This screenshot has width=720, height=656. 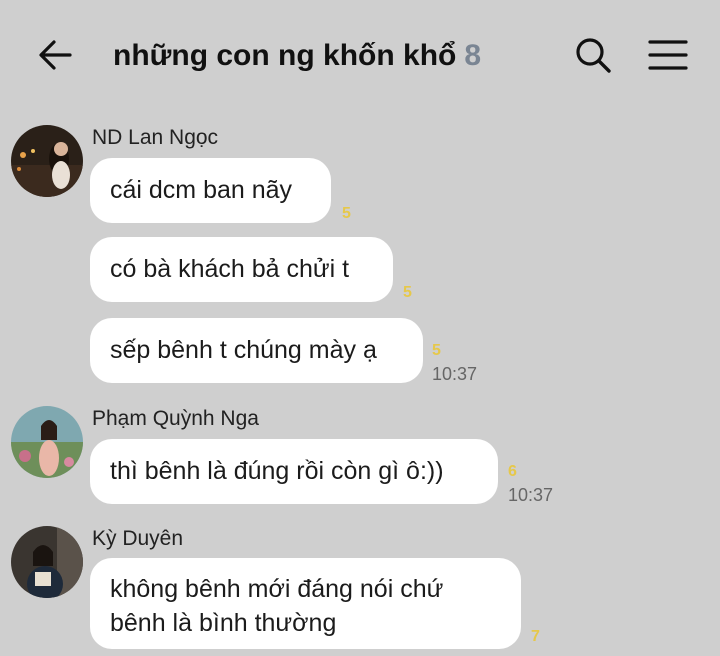 I want to click on message-text: có bà khách bả chửi t, so click(x=230, y=269).